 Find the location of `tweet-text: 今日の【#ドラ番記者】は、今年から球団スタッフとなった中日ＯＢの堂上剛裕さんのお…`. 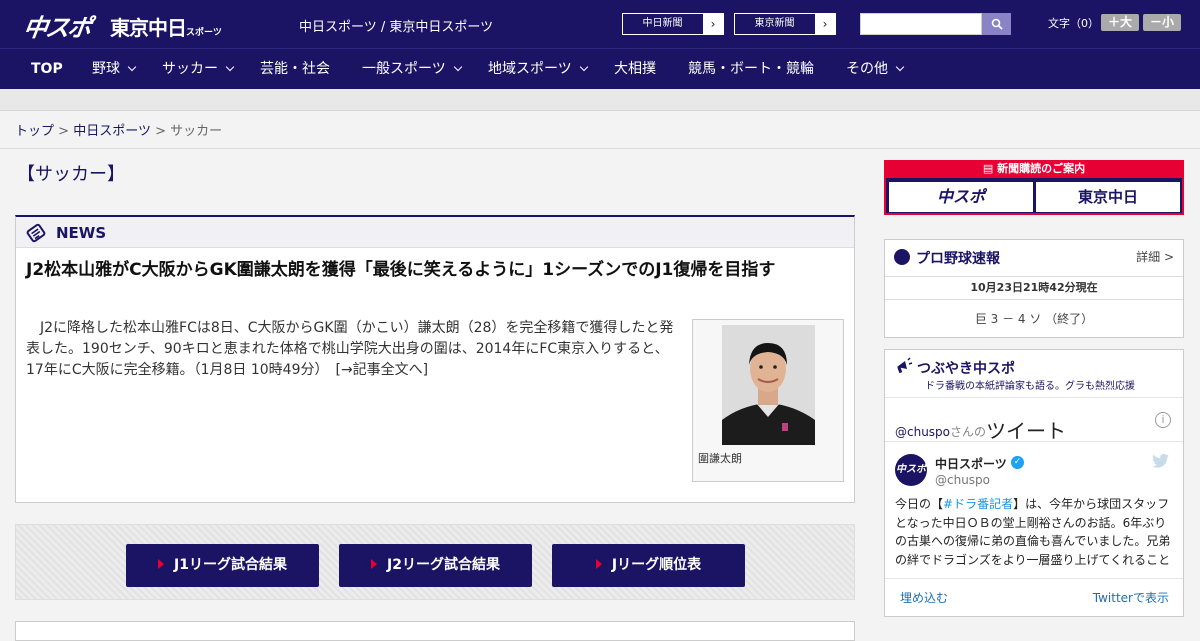

tweet-text: 今日の【#ドラ番記者】は、今年から球団スタッフとなった中日ＯＢの堂上剛裕さんのお… is located at coordinates (1035, 532).